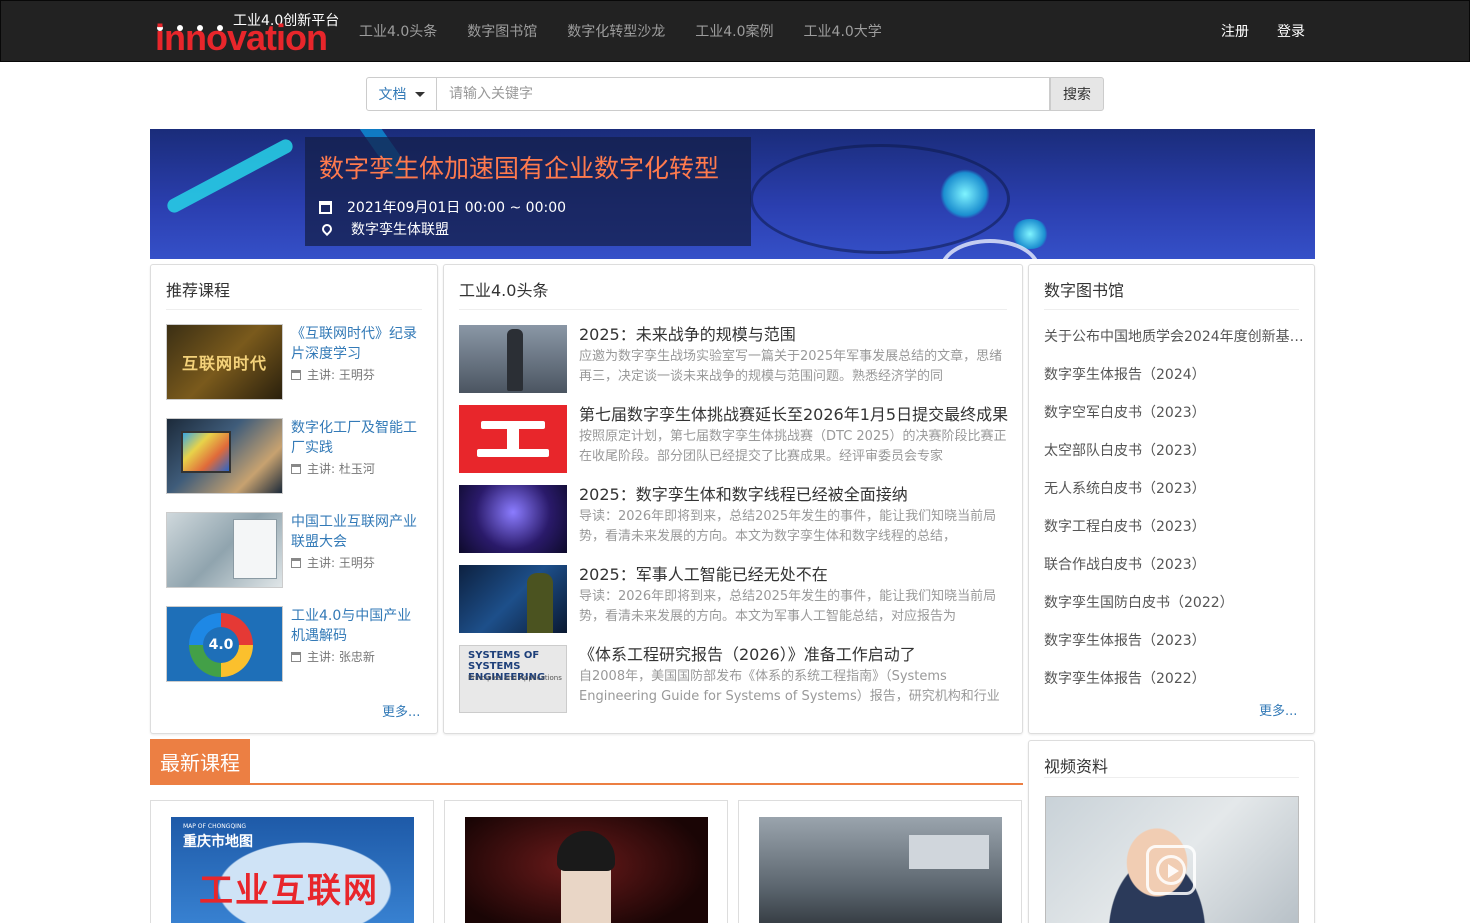 The image size is (1470, 923). Describe the element at coordinates (1174, 536) in the screenshot. I see `library-item: 数字工程白皮书（2023）` at that location.